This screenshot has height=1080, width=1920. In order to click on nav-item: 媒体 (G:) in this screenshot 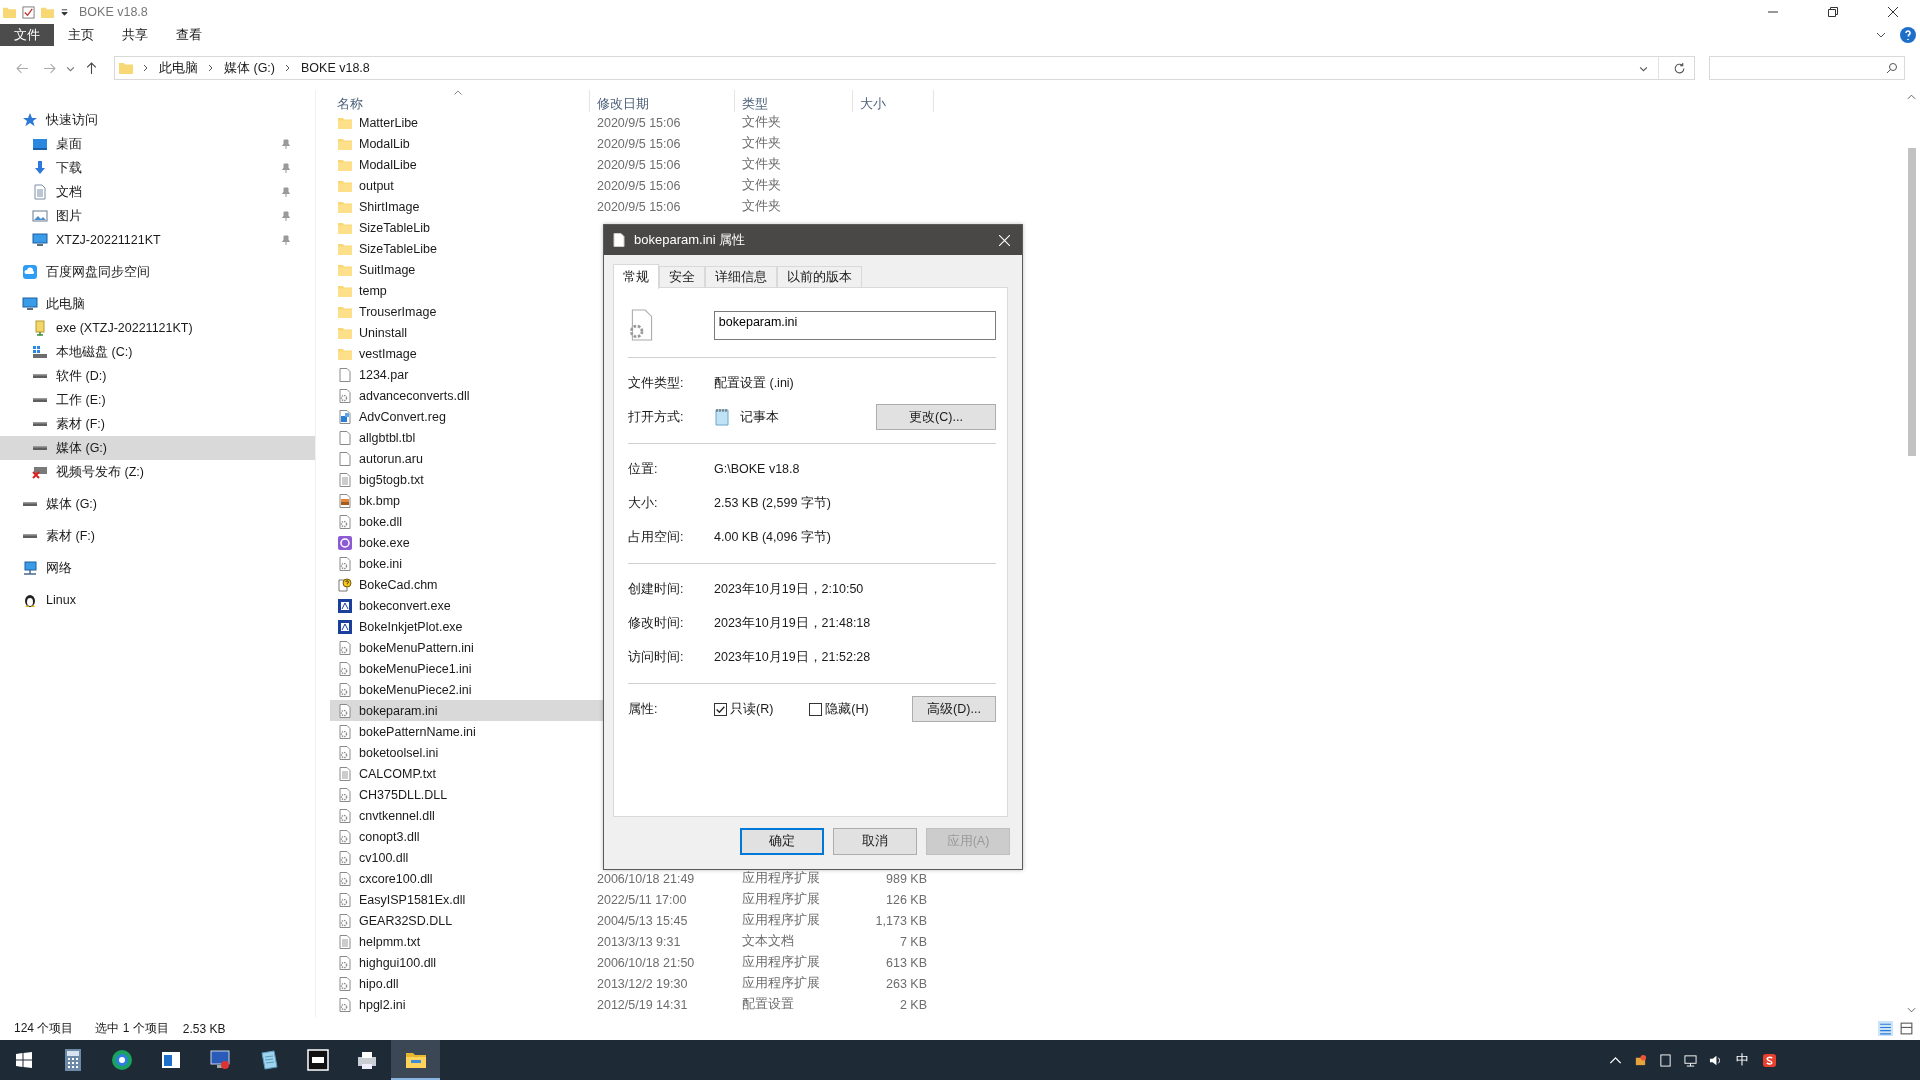, I will do `click(61, 504)`.